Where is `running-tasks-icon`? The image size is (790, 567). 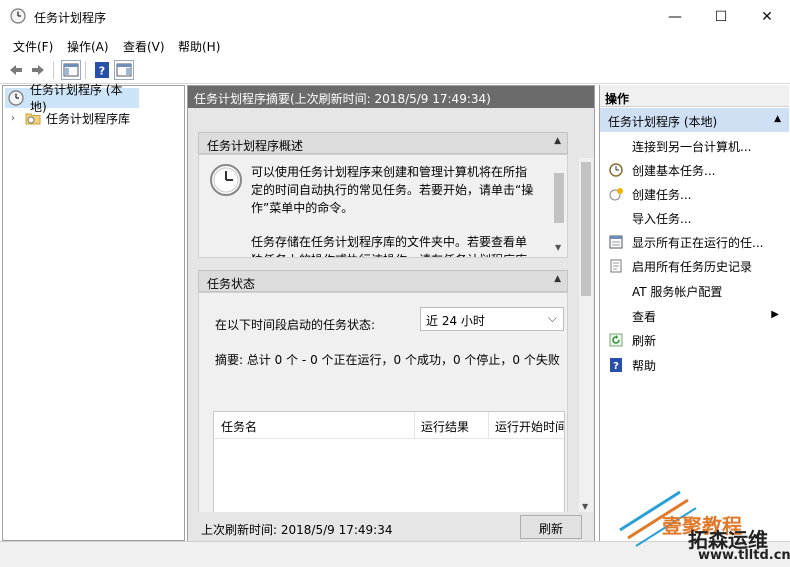
running-tasks-icon is located at coordinates (616, 242).